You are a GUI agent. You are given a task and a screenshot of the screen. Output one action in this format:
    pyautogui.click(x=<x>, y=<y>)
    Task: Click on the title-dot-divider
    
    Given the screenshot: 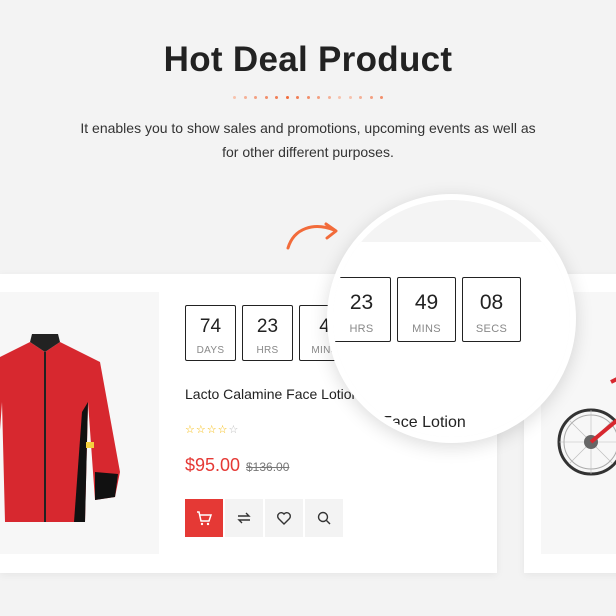 What is the action you would take?
    pyautogui.click(x=308, y=97)
    